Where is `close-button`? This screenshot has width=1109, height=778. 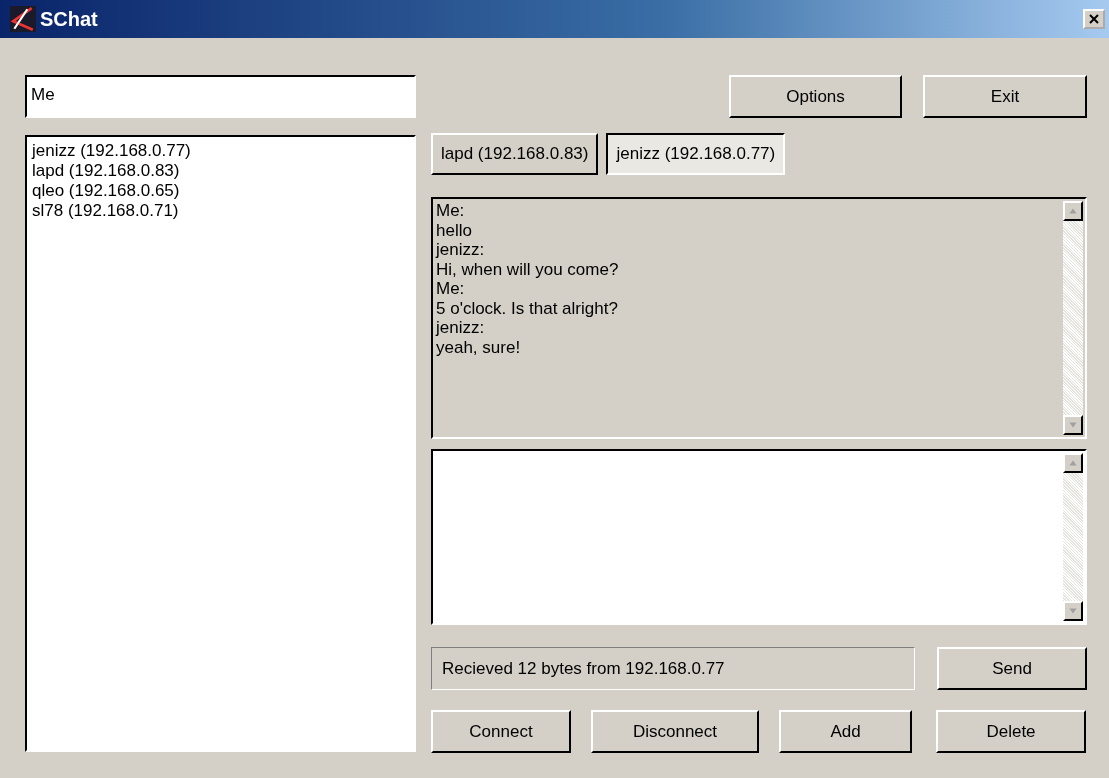
close-button is located at coordinates (1094, 19).